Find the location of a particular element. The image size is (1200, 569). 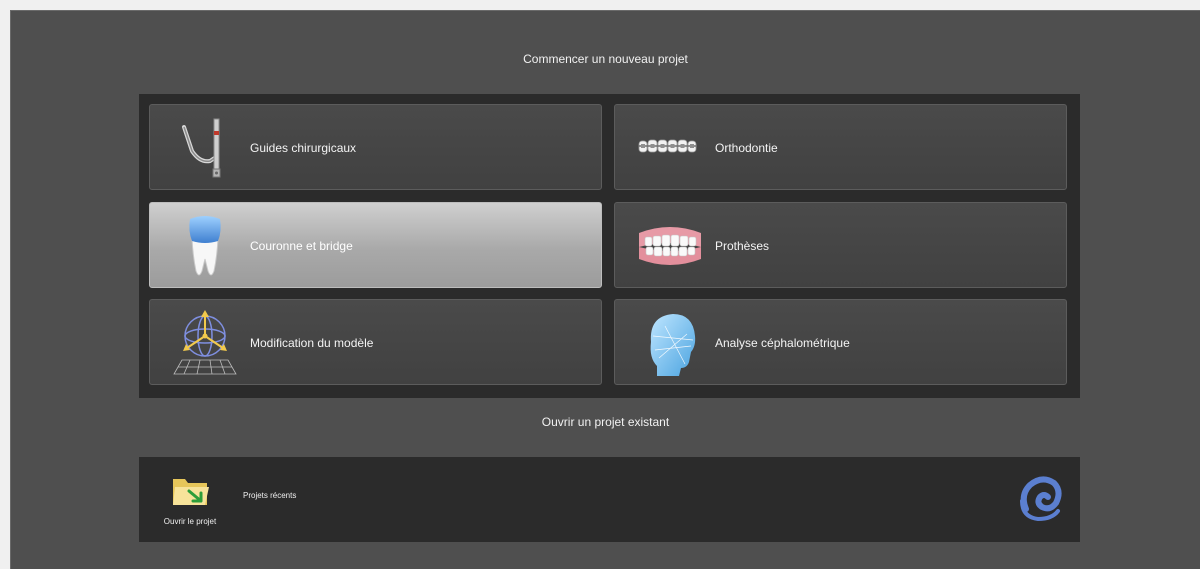

denture-icon is located at coordinates (670, 246).